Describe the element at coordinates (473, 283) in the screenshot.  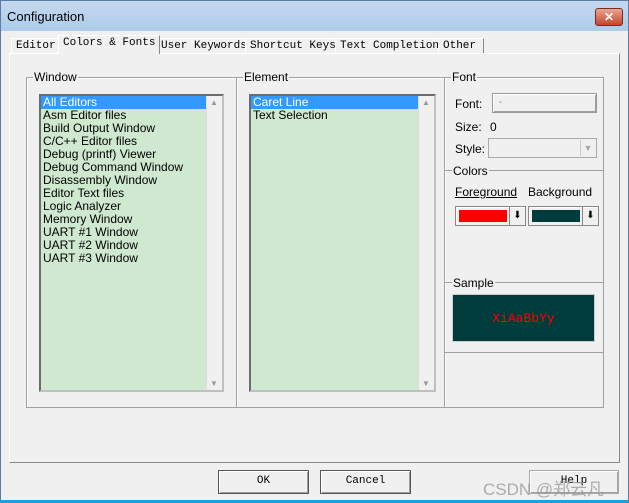
I see `sample-group-label: Sample` at that location.